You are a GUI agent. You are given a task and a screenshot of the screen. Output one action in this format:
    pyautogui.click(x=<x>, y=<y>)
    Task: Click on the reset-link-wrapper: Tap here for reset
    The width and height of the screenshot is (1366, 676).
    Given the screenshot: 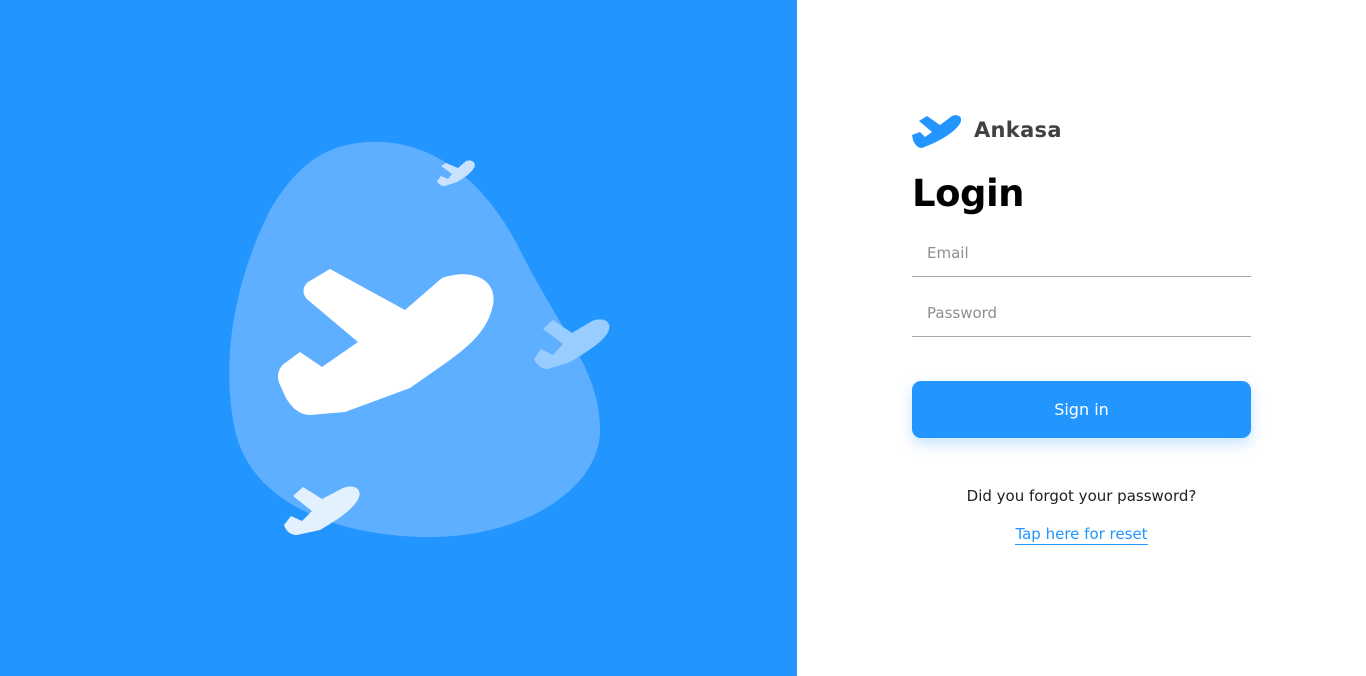 What is the action you would take?
    pyautogui.click(x=1081, y=534)
    